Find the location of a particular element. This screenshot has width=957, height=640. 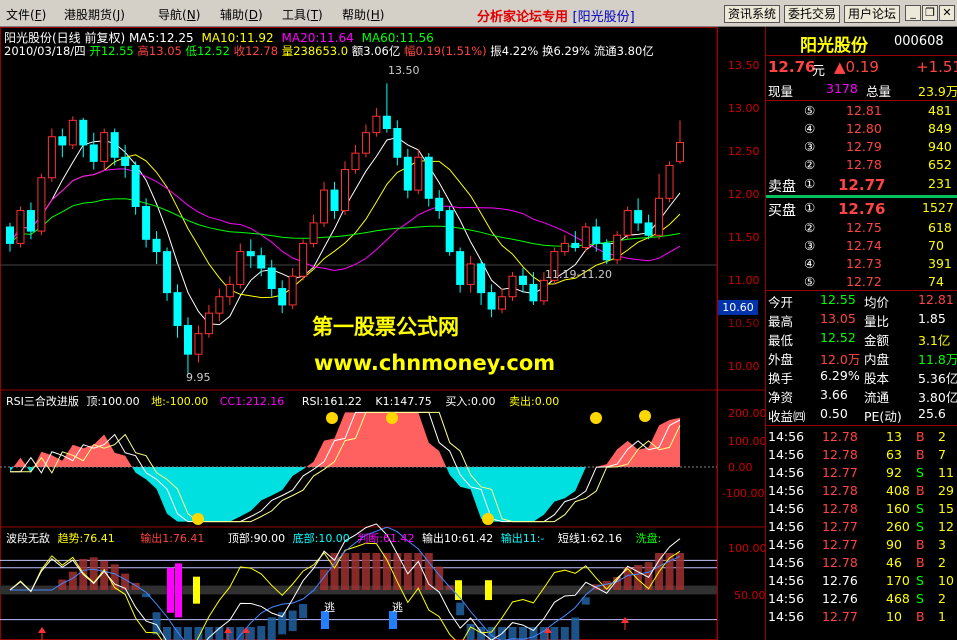

tick-row: 14:56 12.78 46 B 2 is located at coordinates (857, 562).